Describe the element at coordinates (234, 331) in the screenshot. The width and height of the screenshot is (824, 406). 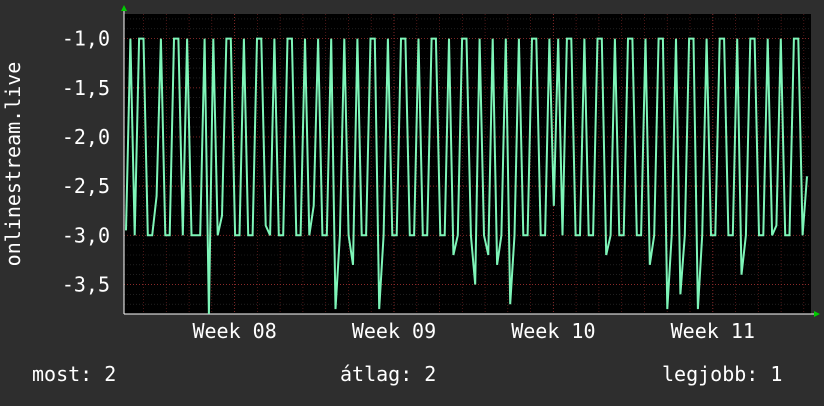
I see `x-tick-label: Week 08` at that location.